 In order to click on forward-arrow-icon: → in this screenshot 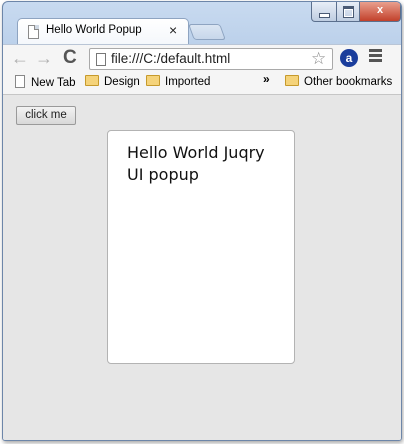, I will do `click(44, 58)`.